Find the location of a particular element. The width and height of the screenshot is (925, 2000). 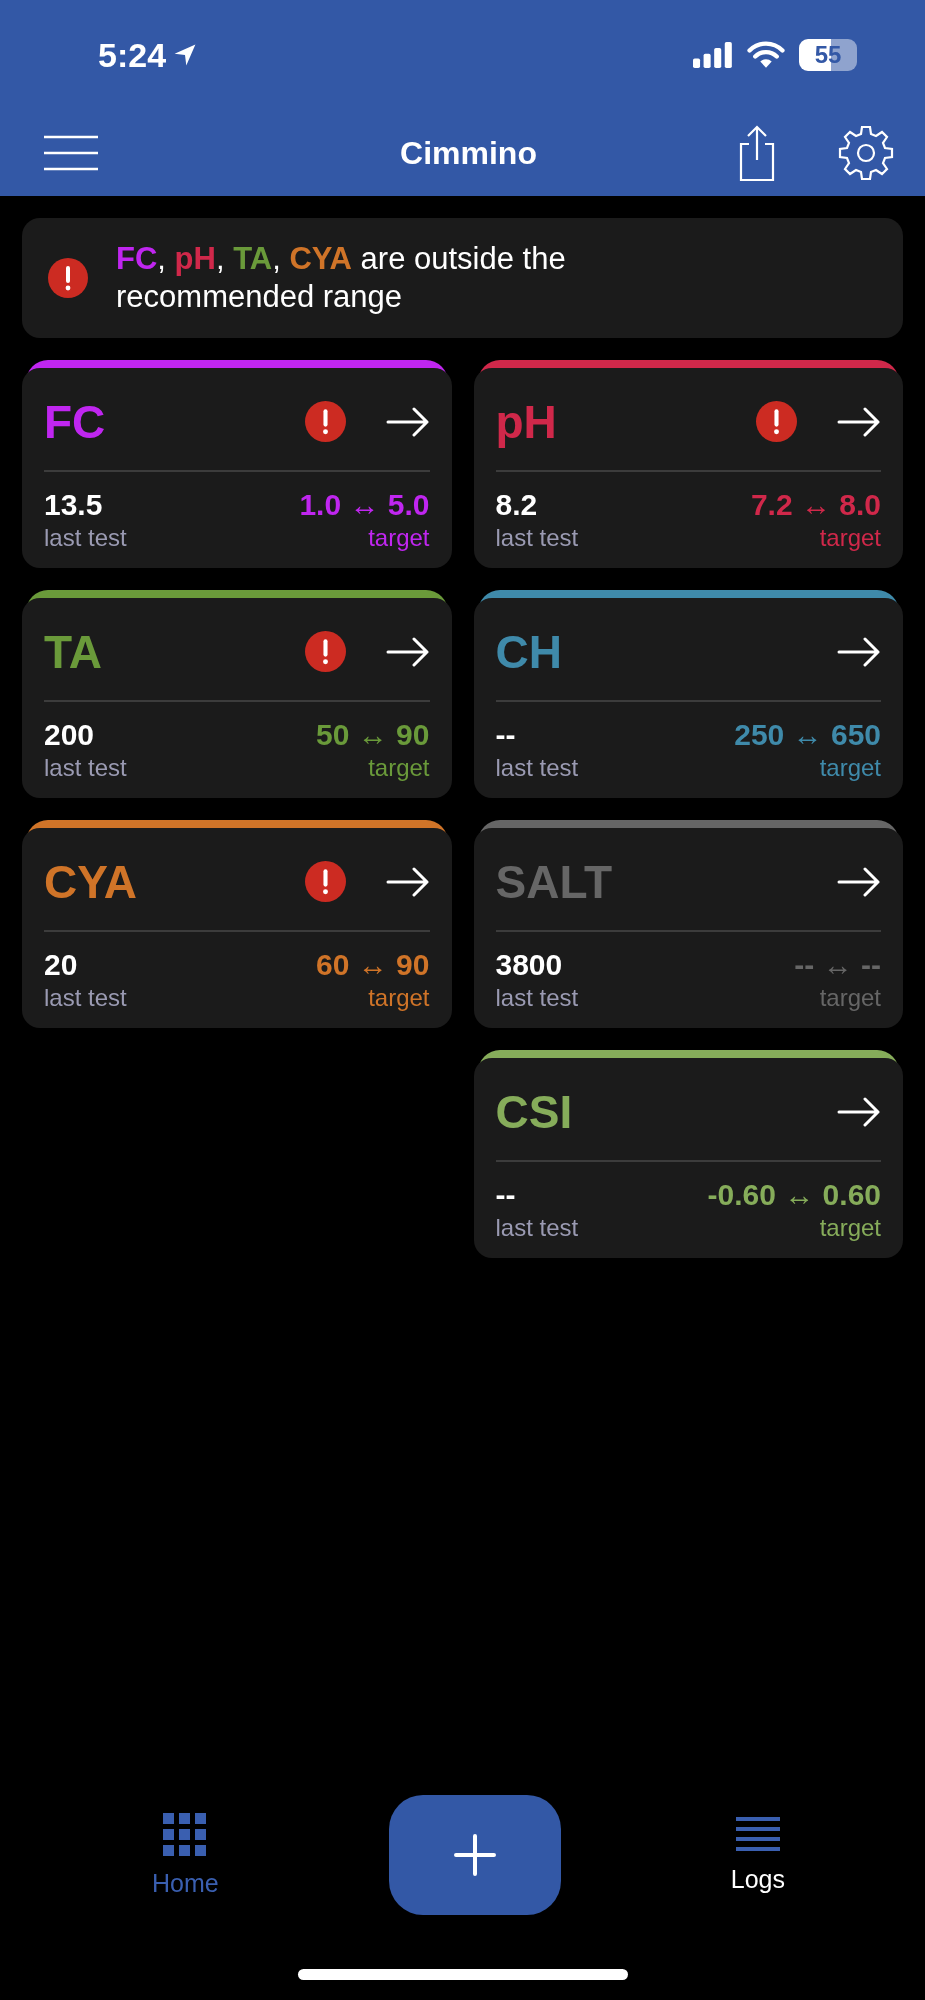

target-range: 250 ↔ 650 is located at coordinates (807, 734).